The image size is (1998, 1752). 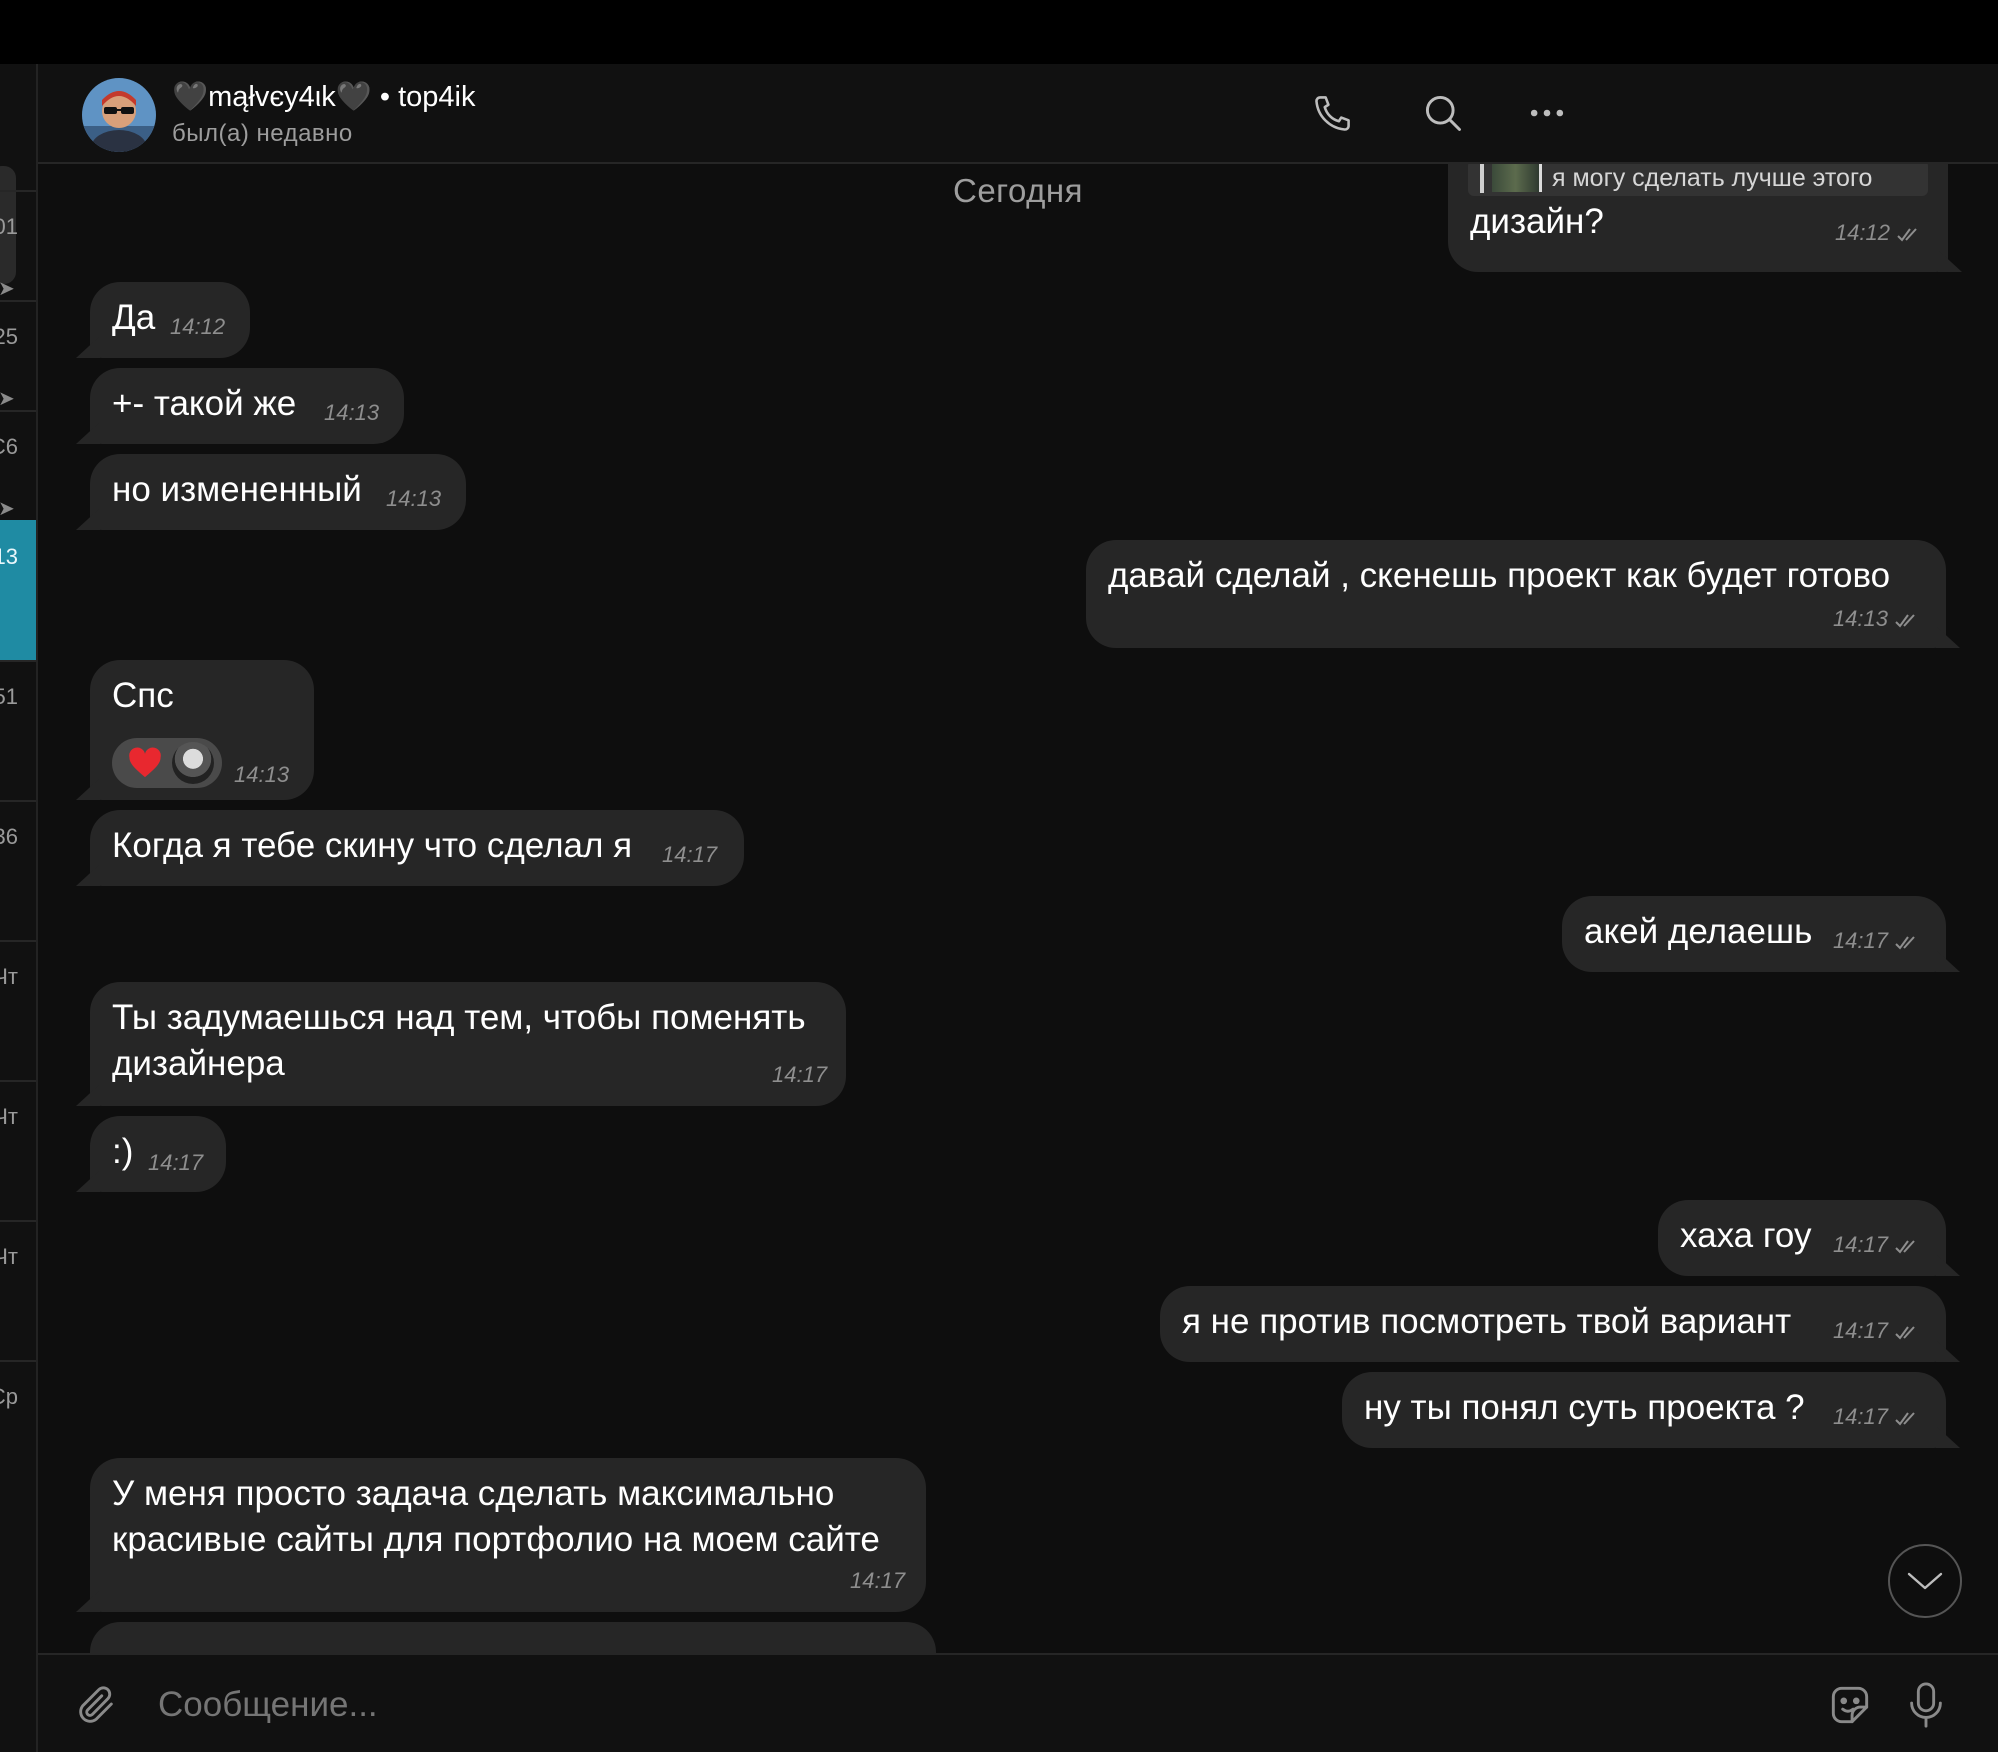 What do you see at coordinates (96, 1705) in the screenshot?
I see `attach-icon` at bounding box center [96, 1705].